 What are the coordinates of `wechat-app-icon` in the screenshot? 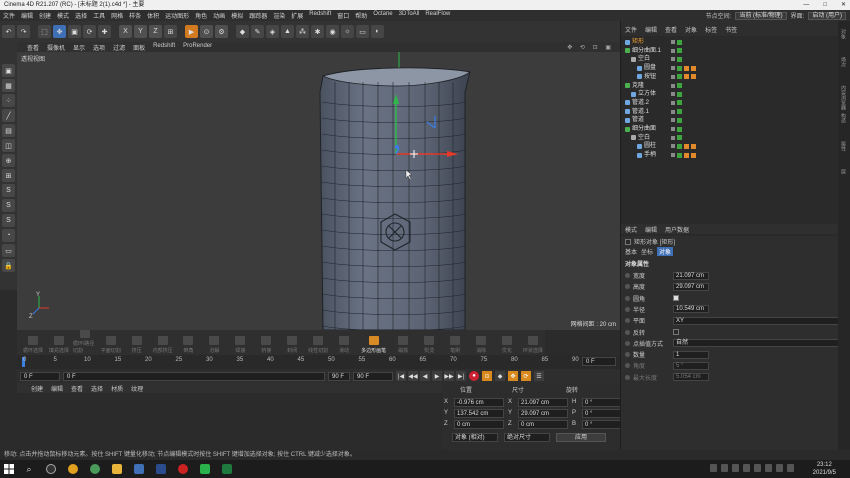 It's located at (205, 469).